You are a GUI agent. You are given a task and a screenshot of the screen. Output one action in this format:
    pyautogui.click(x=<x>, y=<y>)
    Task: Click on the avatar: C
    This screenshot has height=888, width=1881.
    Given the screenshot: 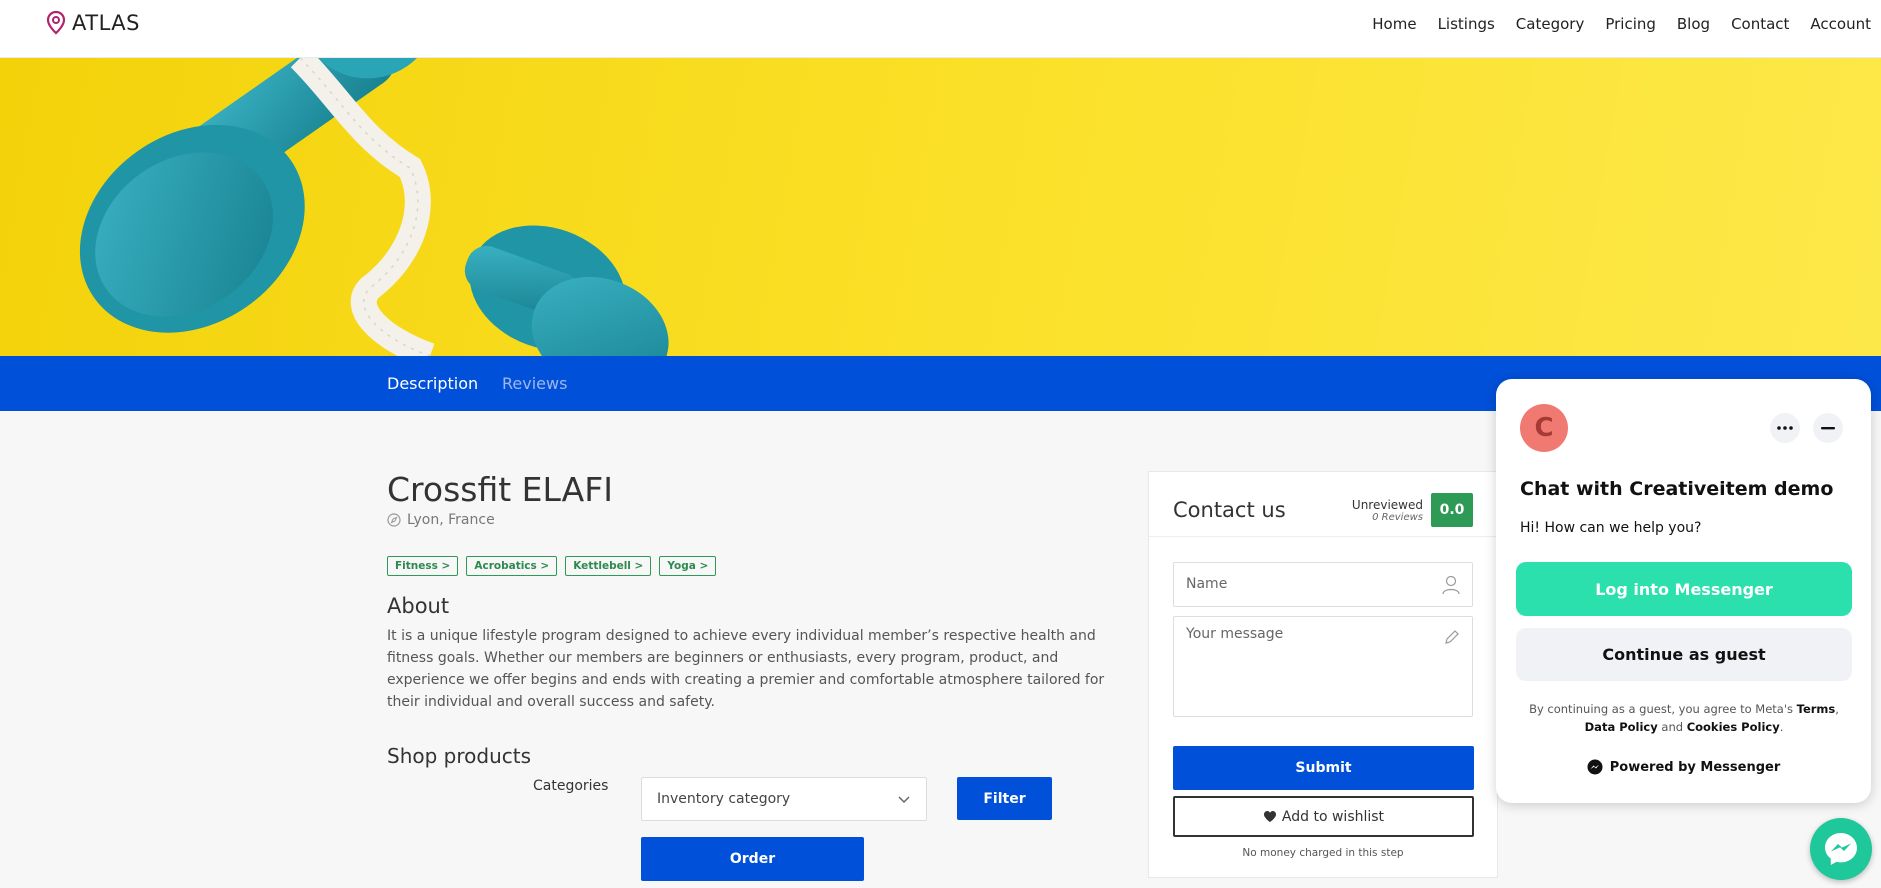 What is the action you would take?
    pyautogui.click(x=1544, y=428)
    